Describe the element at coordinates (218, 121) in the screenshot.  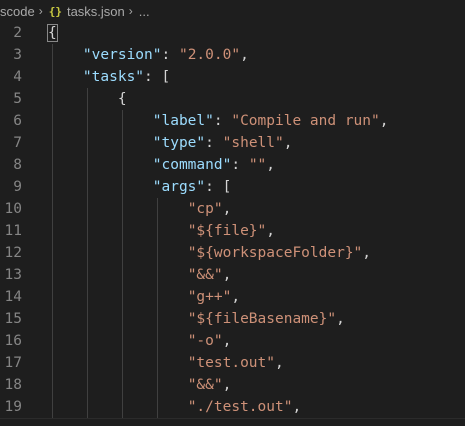
I see `code-text: "label": "Compile and run",` at that location.